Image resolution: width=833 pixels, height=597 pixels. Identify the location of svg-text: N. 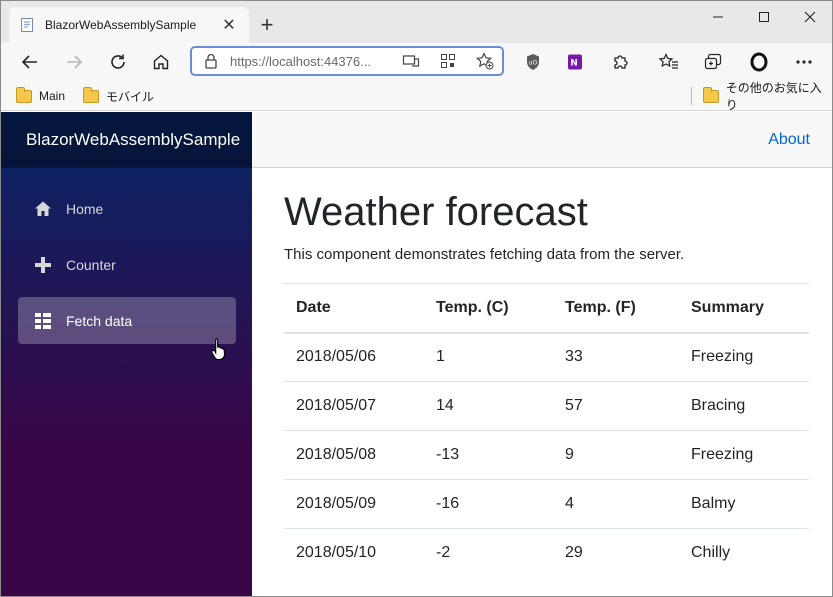
(574, 64).